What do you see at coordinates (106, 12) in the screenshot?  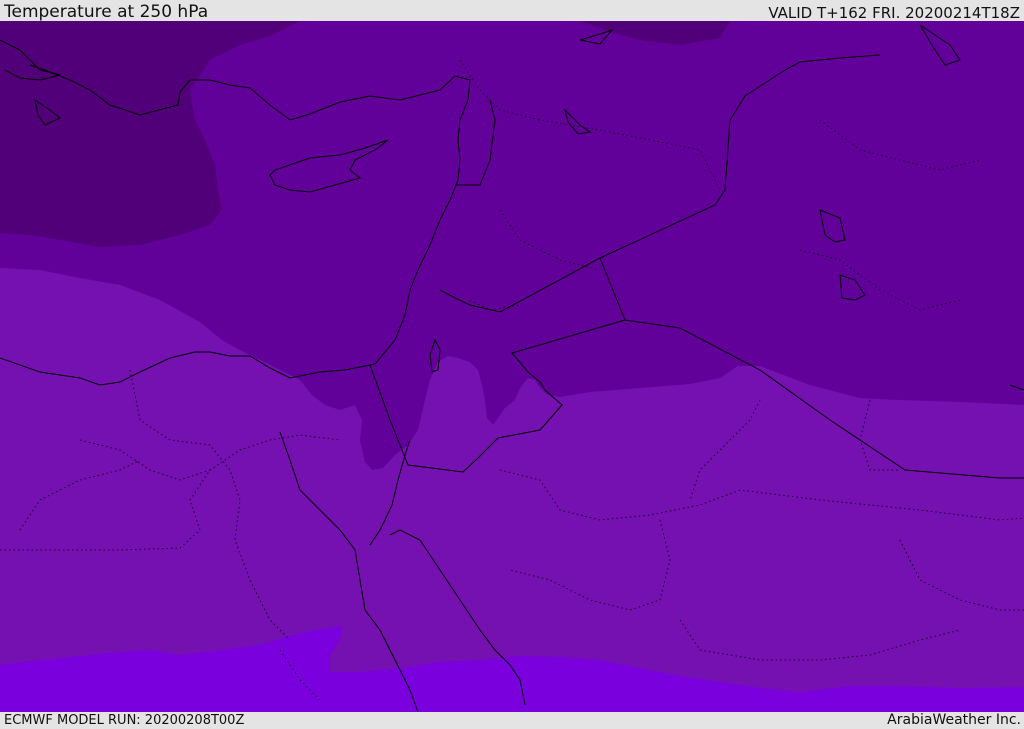 I see `map-title: Temperature at 250 hPa` at bounding box center [106, 12].